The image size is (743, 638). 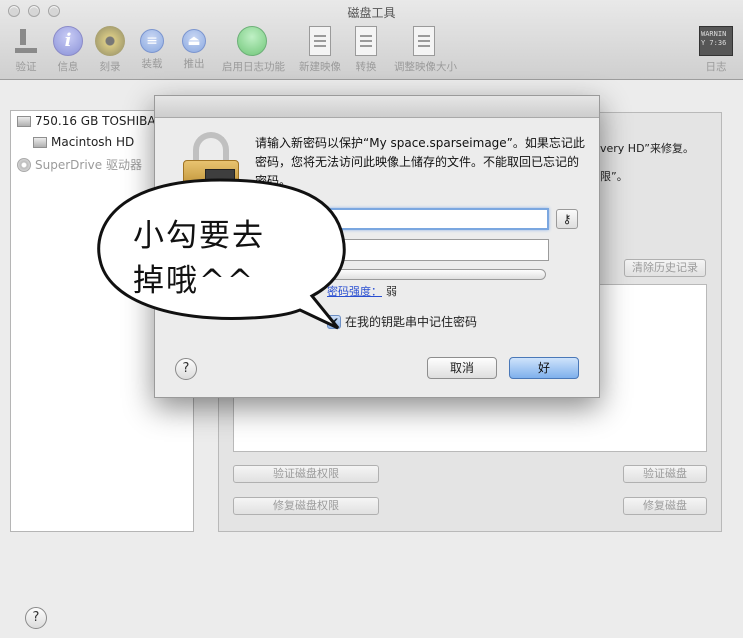 What do you see at coordinates (366, 67) in the screenshot?
I see `convert-label: 转换` at bounding box center [366, 67].